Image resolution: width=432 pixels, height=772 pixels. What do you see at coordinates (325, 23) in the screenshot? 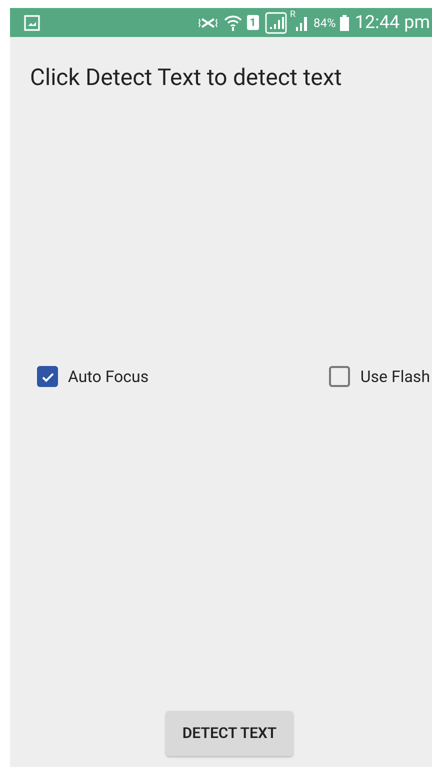
I see `battery-percent: 84%` at bounding box center [325, 23].